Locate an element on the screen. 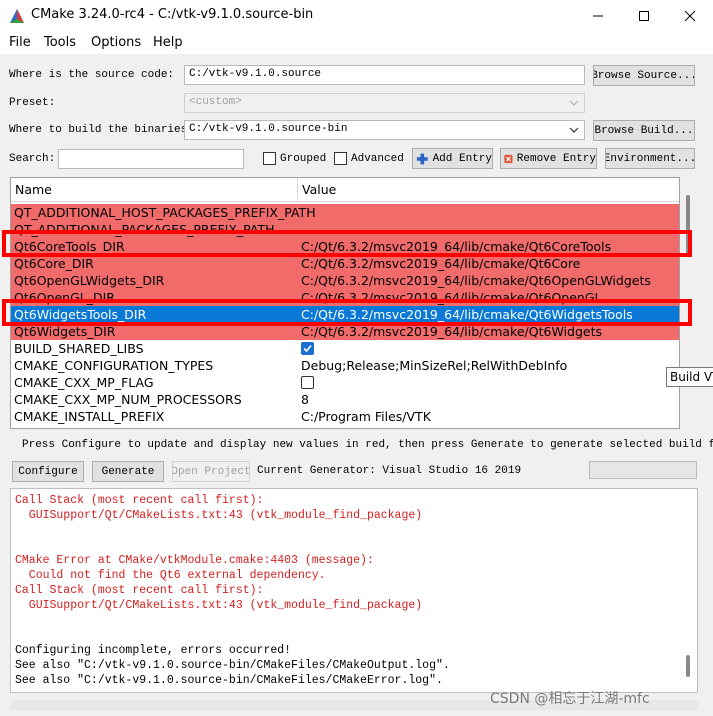 The width and height of the screenshot is (713, 716). generate-button: Generate is located at coordinates (128, 471).